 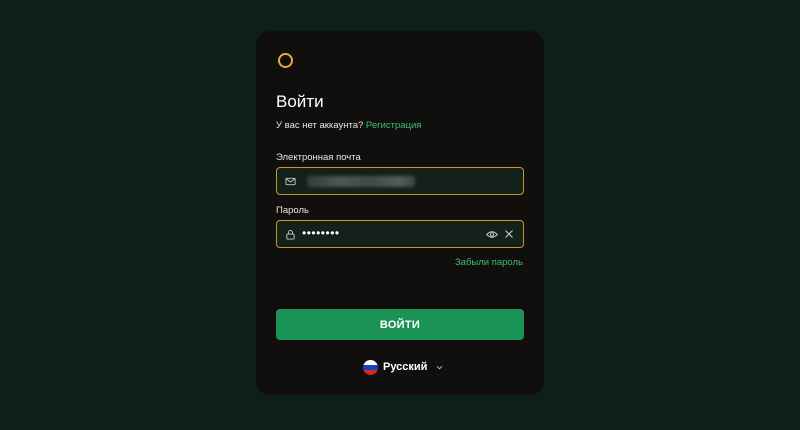 What do you see at coordinates (405, 367) in the screenshot?
I see `language-label: Русский` at bounding box center [405, 367].